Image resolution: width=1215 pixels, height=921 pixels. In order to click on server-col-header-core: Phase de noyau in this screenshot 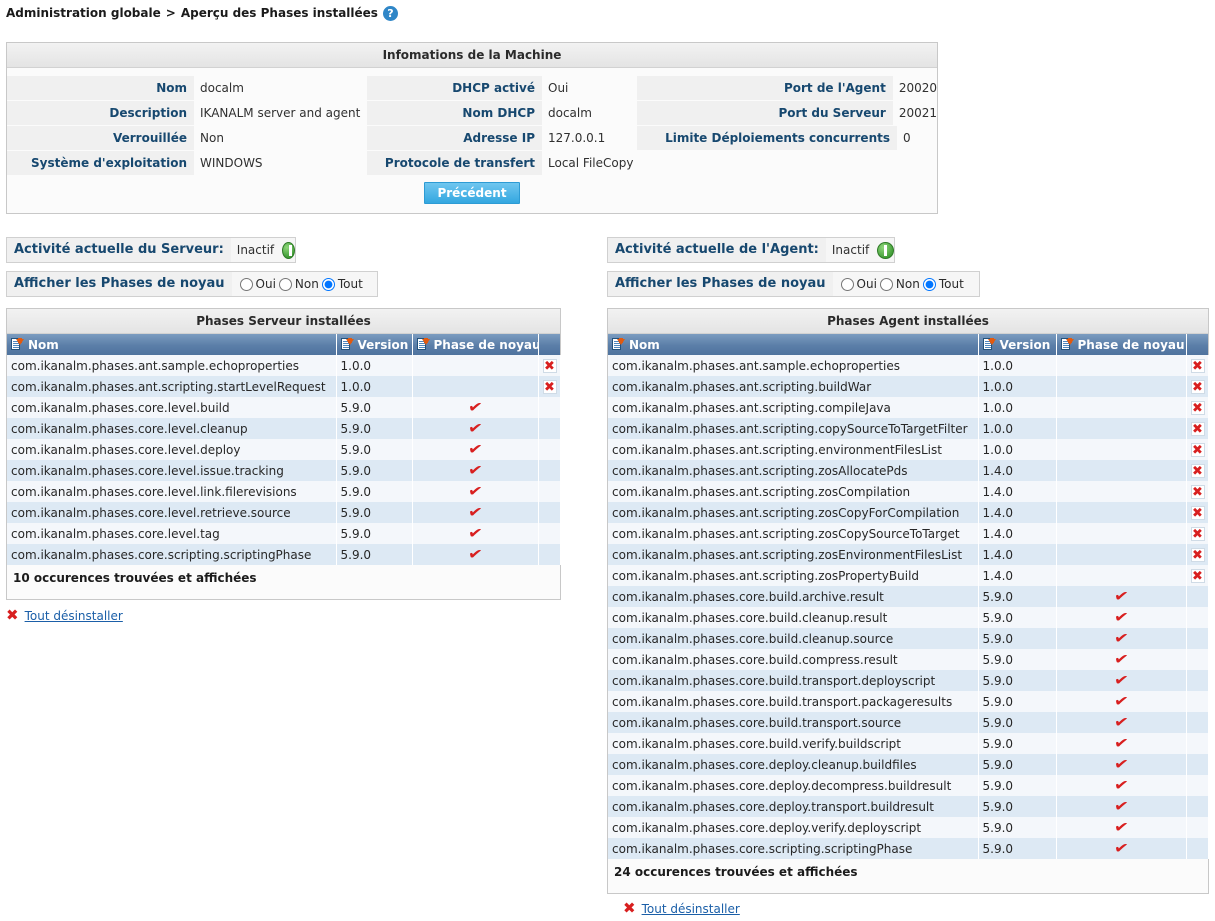, I will do `click(475, 344)`.